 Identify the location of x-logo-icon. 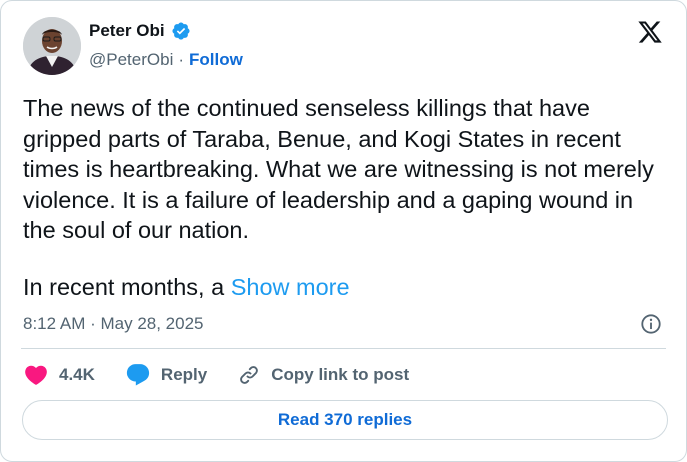
(650, 32).